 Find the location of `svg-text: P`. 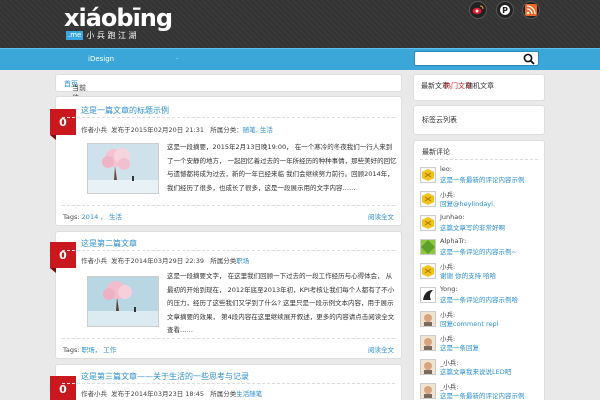

svg-text: P is located at coordinates (505, 10).